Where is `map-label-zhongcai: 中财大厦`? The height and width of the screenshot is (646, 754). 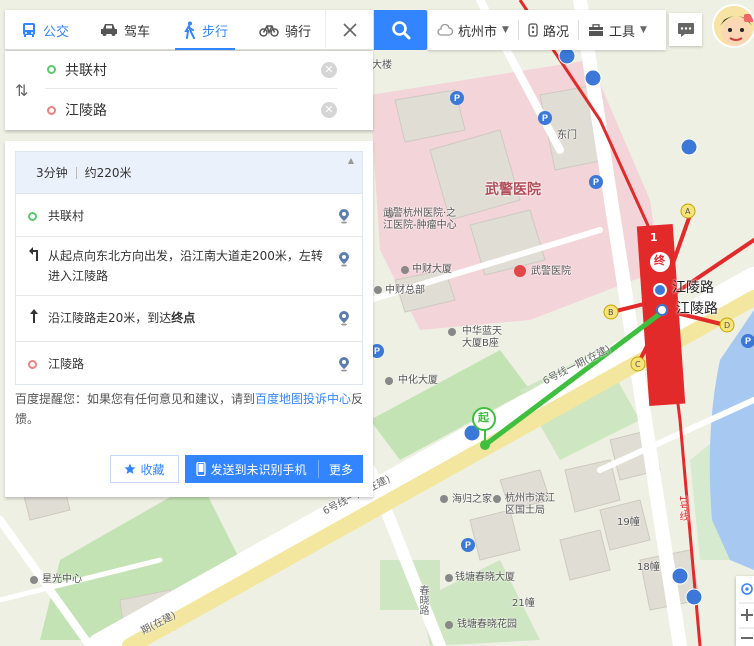 map-label-zhongcai: 中财大厦 is located at coordinates (432, 269).